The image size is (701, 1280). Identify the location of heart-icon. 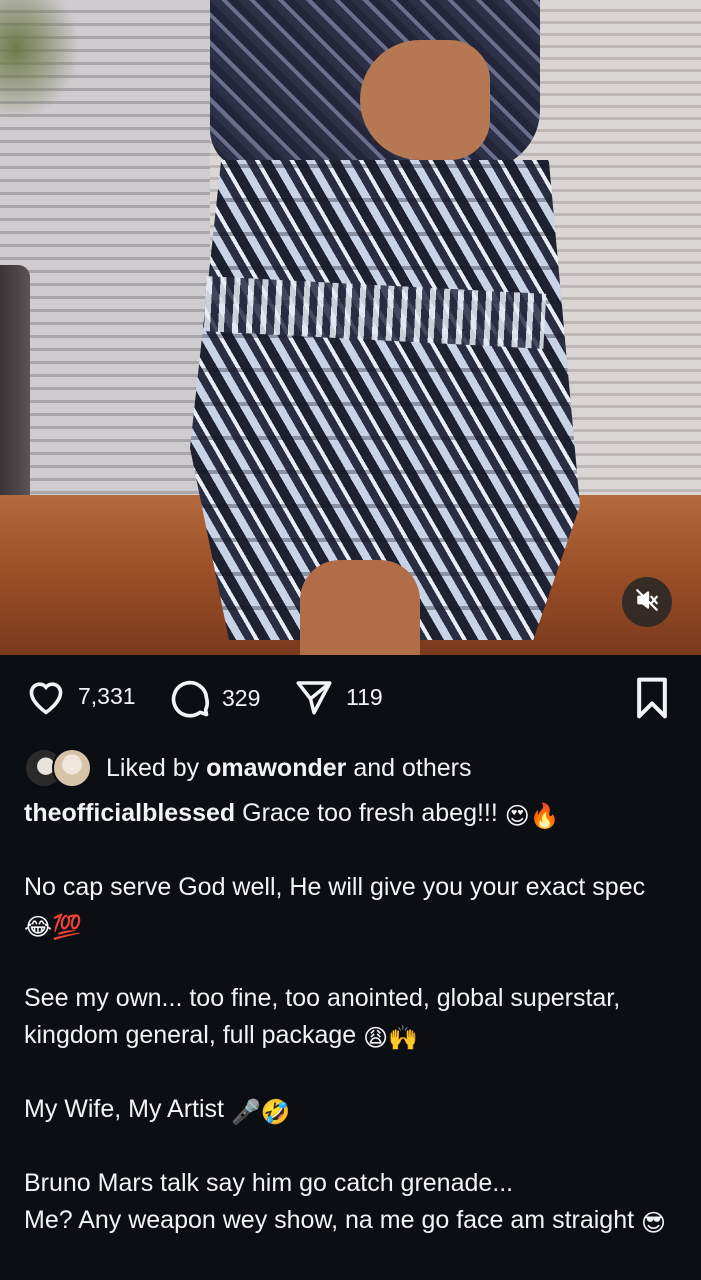
(46, 696).